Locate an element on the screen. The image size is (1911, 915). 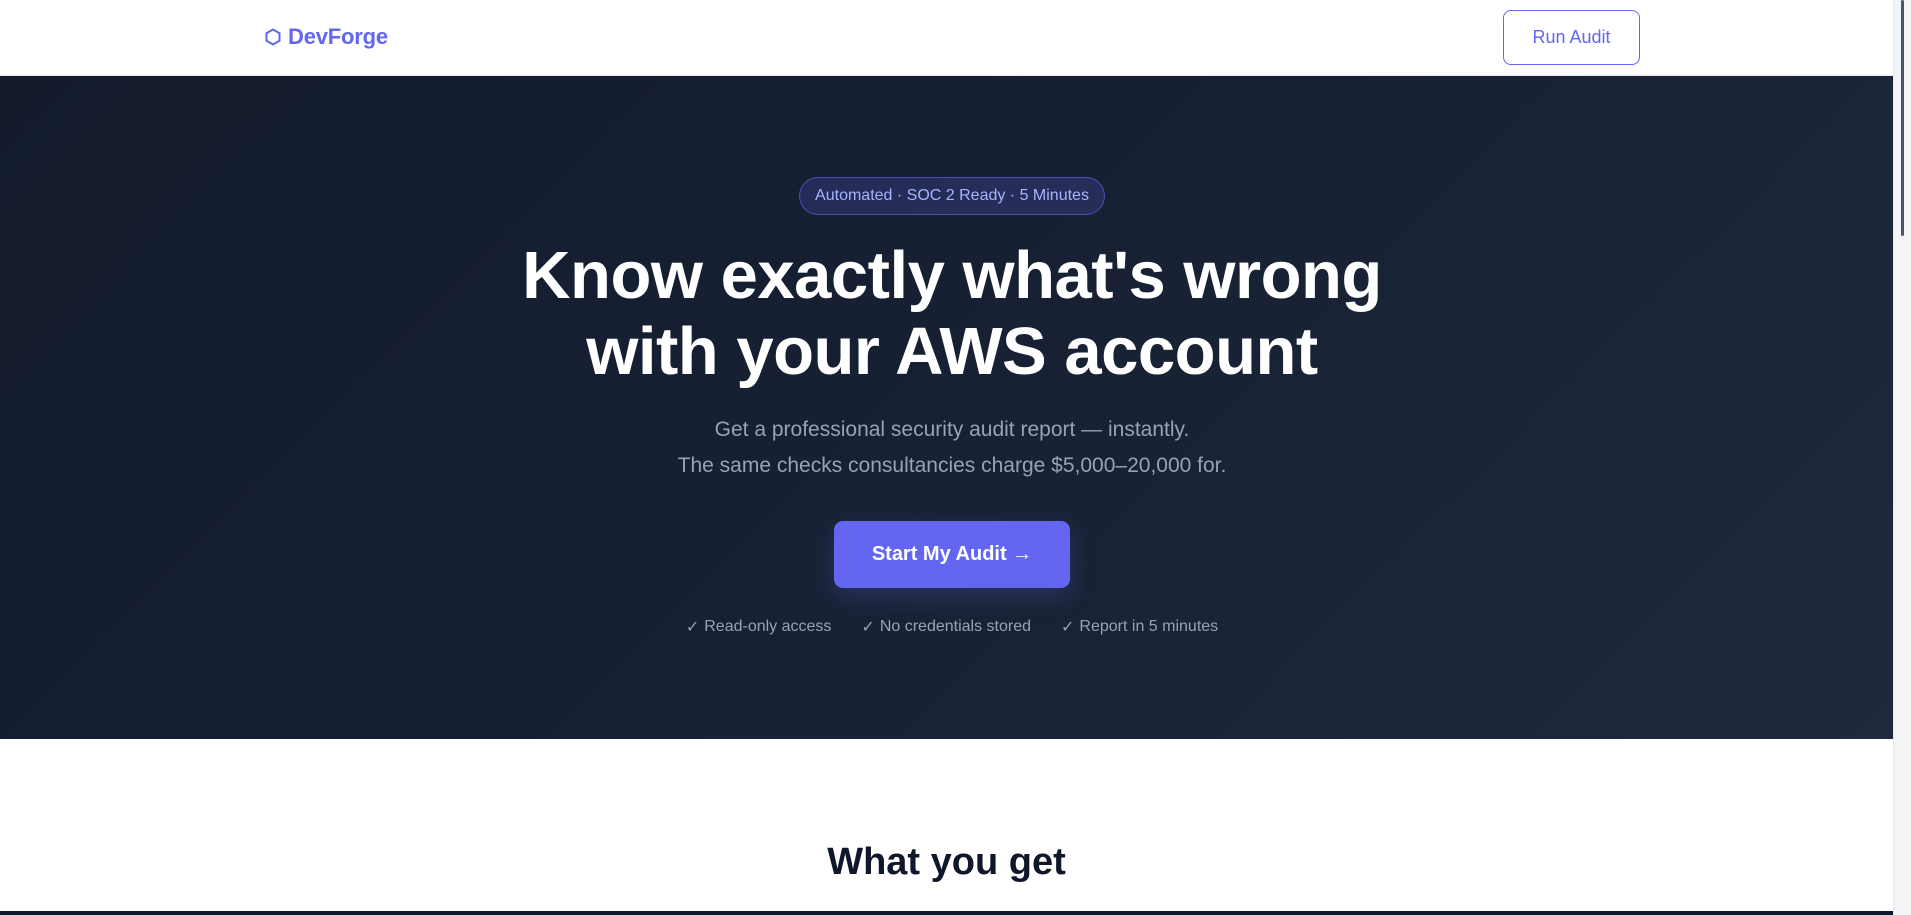
brand-logo: DevForge is located at coordinates (326, 37).